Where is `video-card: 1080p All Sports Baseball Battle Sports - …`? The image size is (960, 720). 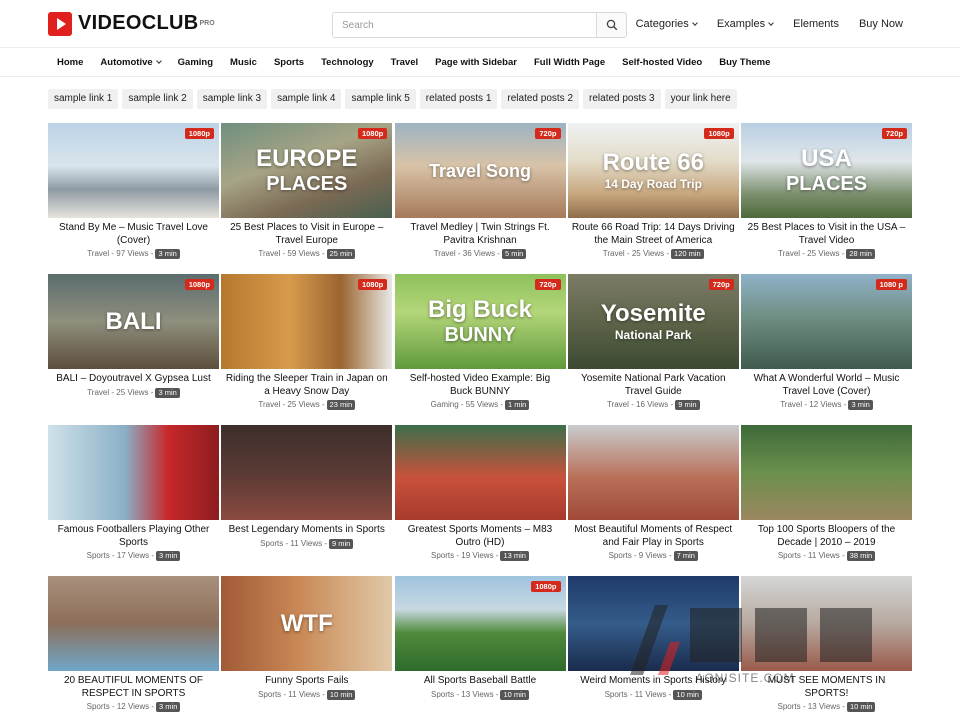
video-card: 1080p All Sports Baseball Battle Sports - … is located at coordinates (480, 647).